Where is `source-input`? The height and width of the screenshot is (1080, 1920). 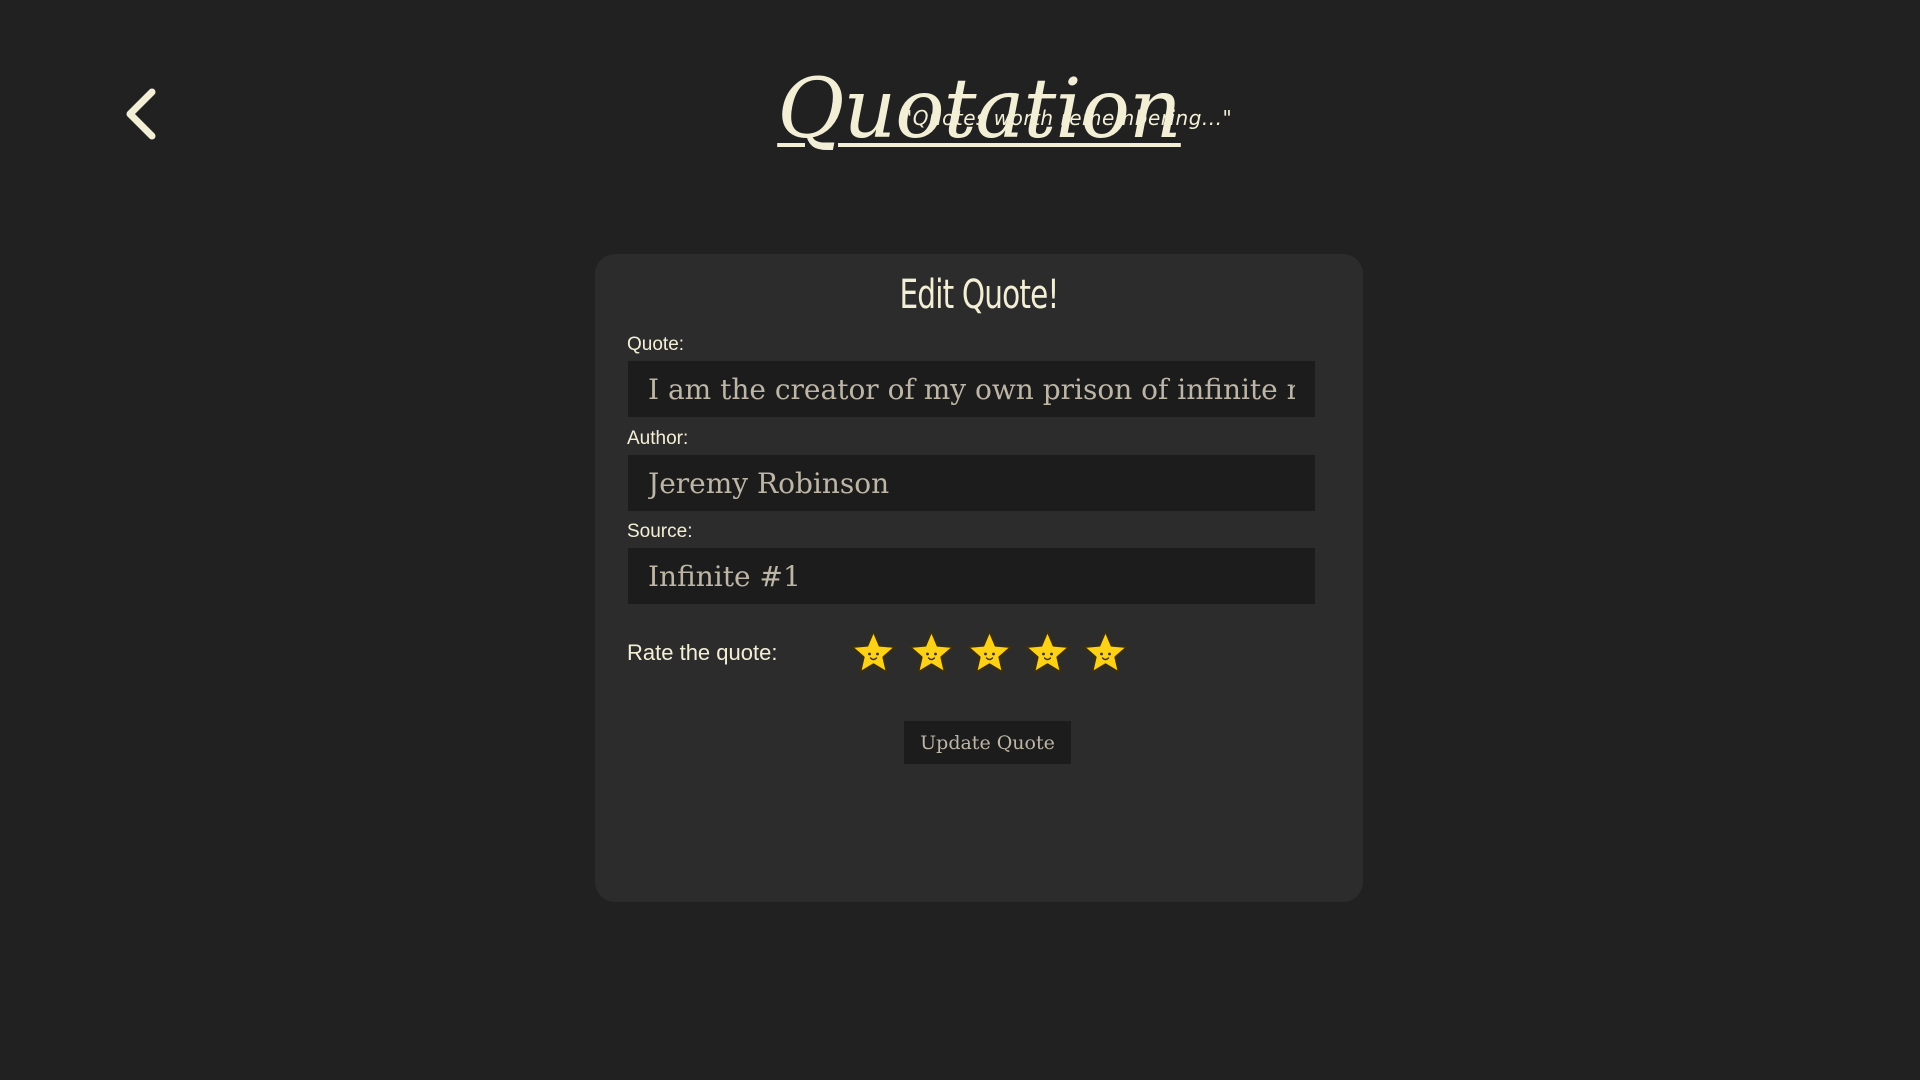
source-input is located at coordinates (971, 576).